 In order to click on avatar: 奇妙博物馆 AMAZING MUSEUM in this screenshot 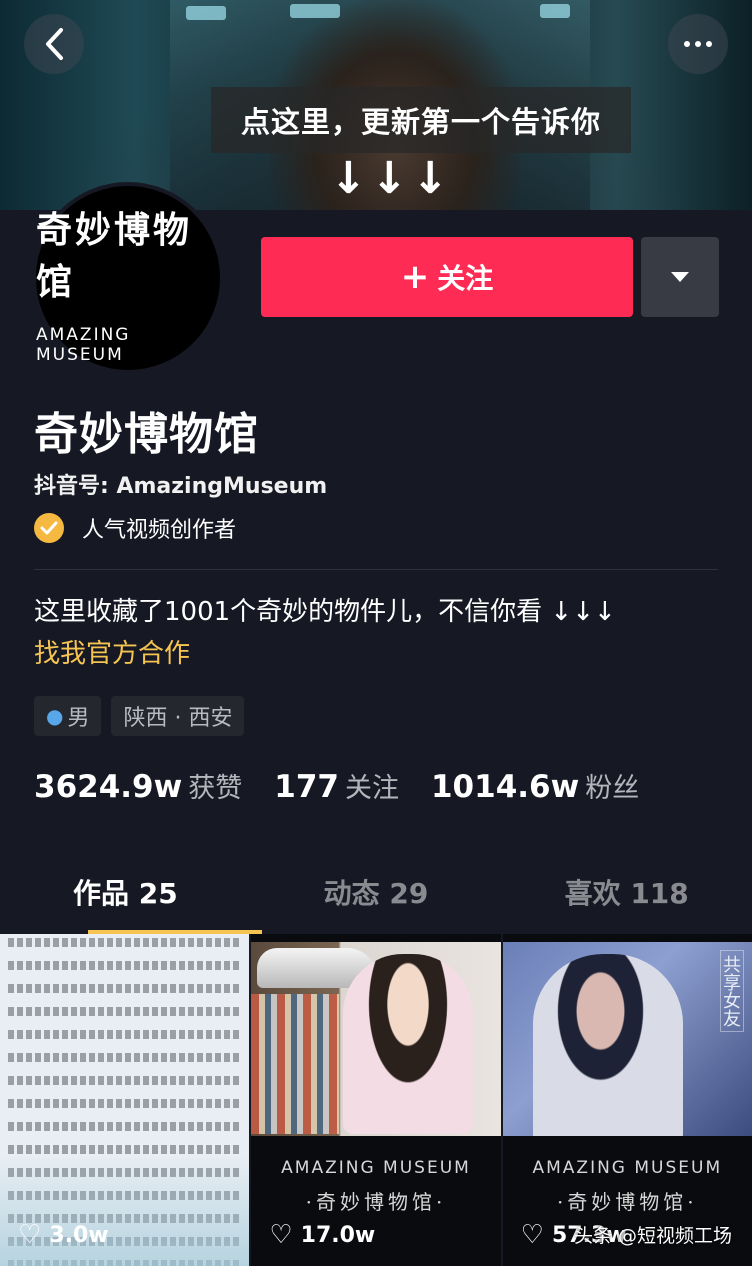, I will do `click(128, 278)`.